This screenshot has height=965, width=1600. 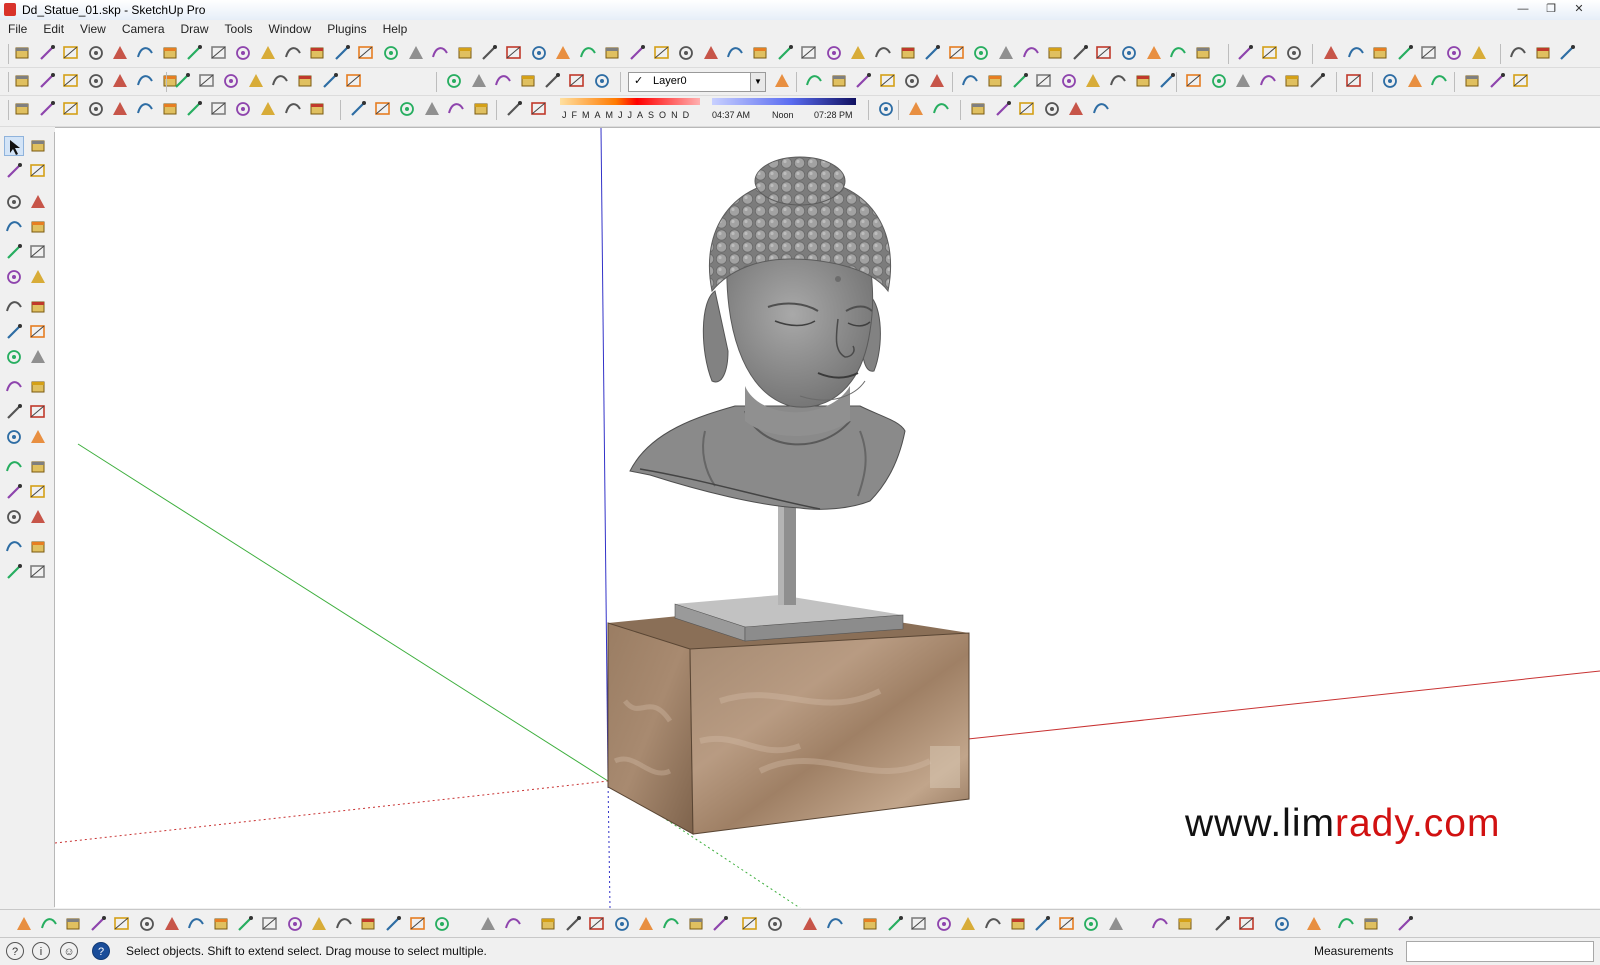 I want to click on shadow-date-slider: J F M A M J J A S O N D, so click(x=630, y=110).